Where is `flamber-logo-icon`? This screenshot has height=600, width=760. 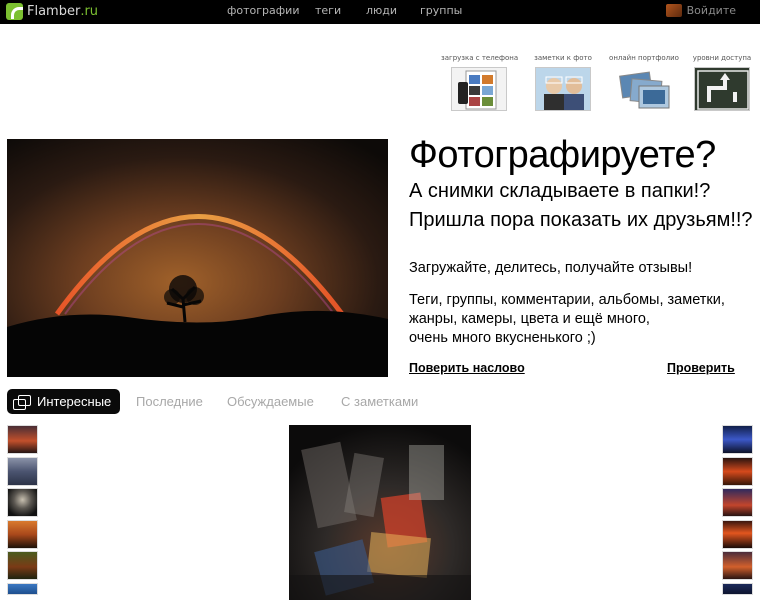 flamber-logo-icon is located at coordinates (14, 11).